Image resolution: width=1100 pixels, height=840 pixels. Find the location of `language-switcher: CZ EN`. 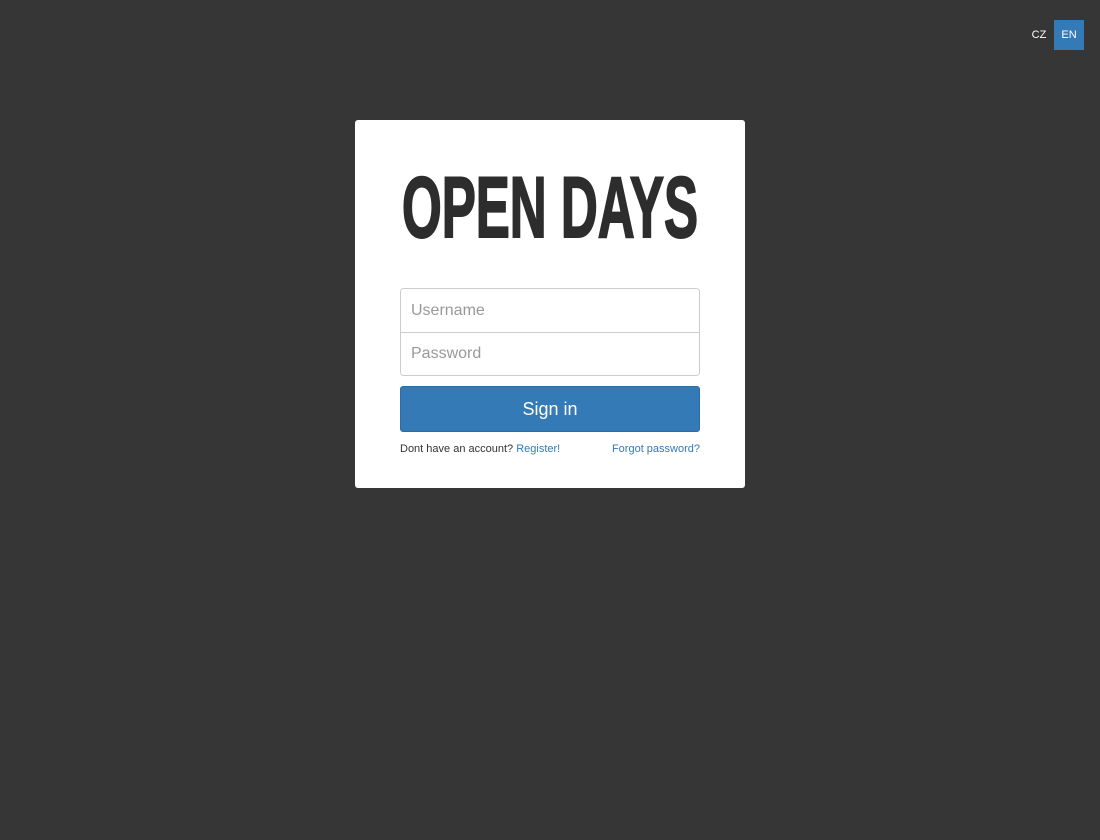

language-switcher: CZ EN is located at coordinates (1054, 35).